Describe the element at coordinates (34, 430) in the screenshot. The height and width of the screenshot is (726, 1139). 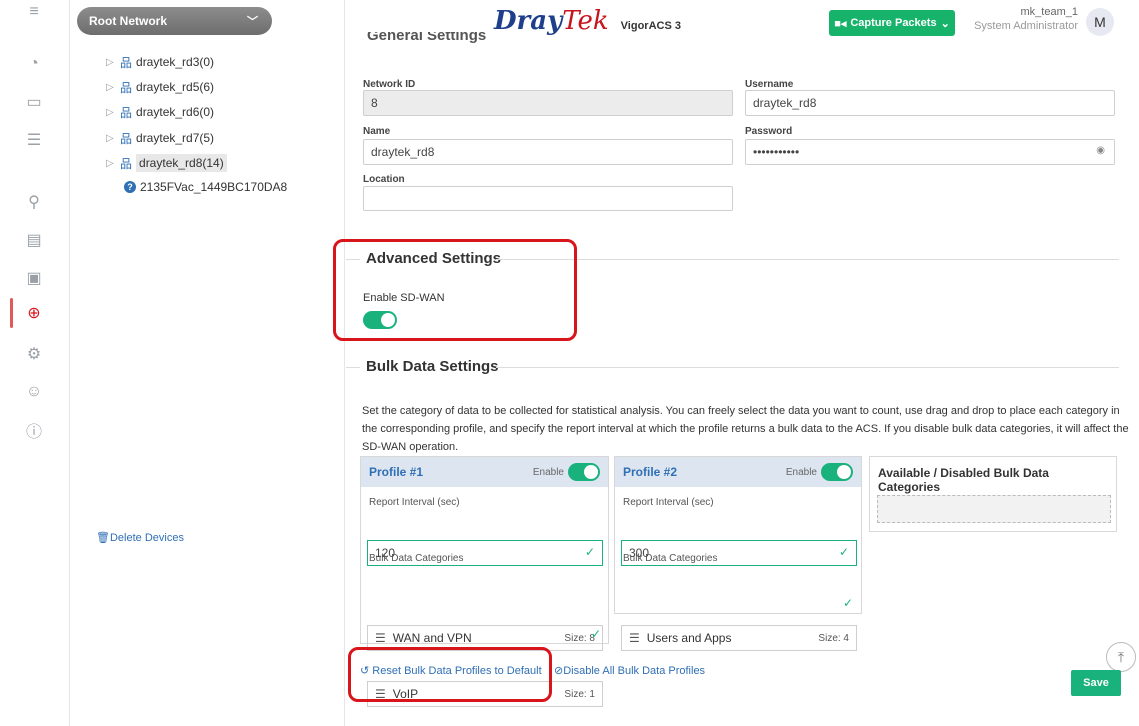
I see `info-icon: ⓘ` at that location.